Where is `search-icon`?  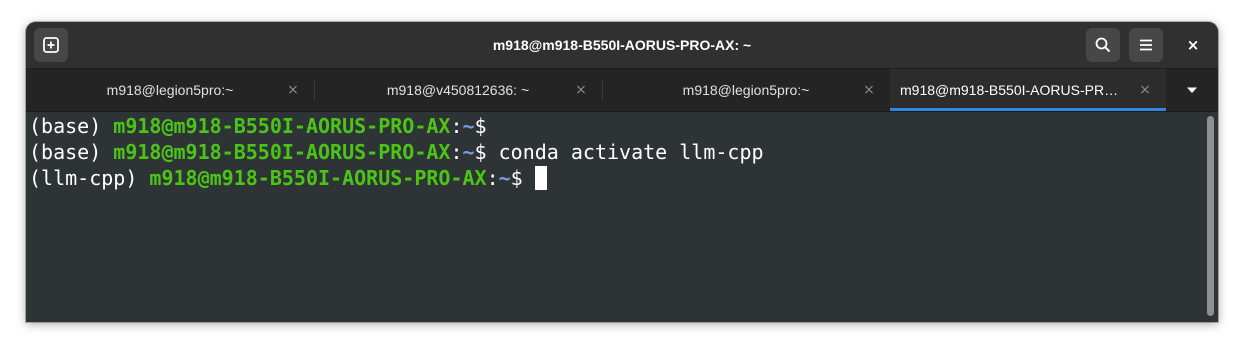
search-icon is located at coordinates (1103, 45).